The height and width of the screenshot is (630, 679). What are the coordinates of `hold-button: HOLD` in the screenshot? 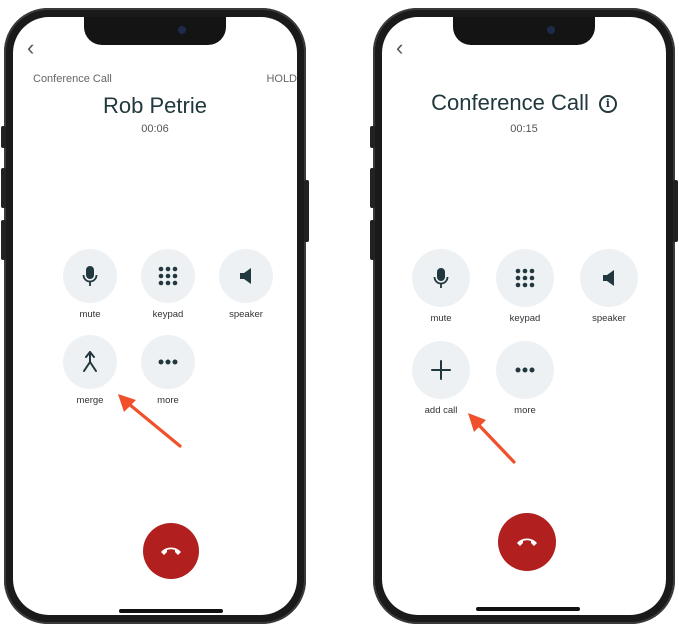 It's located at (281, 79).